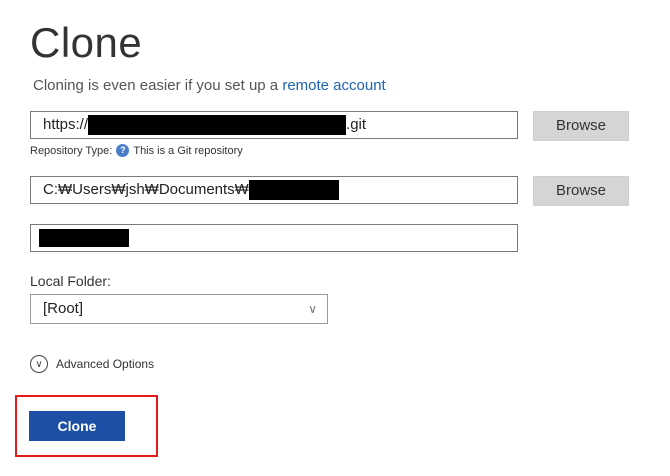 This screenshot has width=670, height=476. I want to click on destination-path-input: C:₩Users₩jsh₩Documents₩, so click(274, 190).